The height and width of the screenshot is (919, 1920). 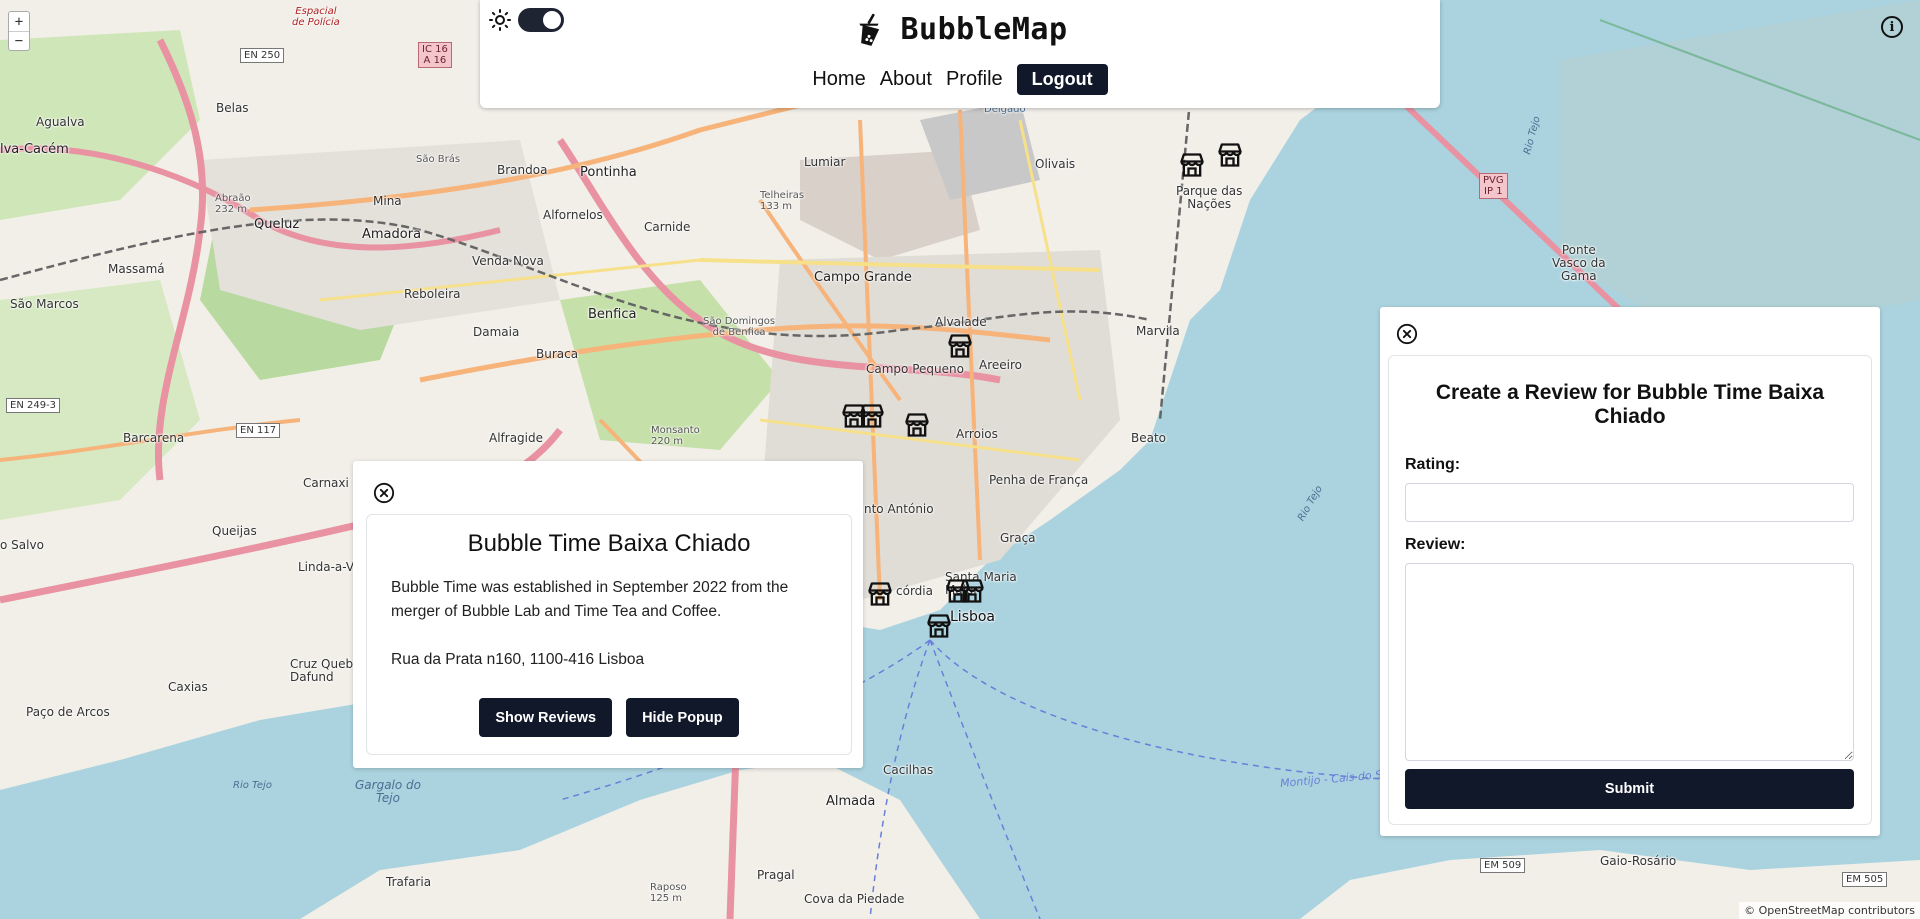 I want to click on map-label-queluz: Queluz, so click(x=277, y=224).